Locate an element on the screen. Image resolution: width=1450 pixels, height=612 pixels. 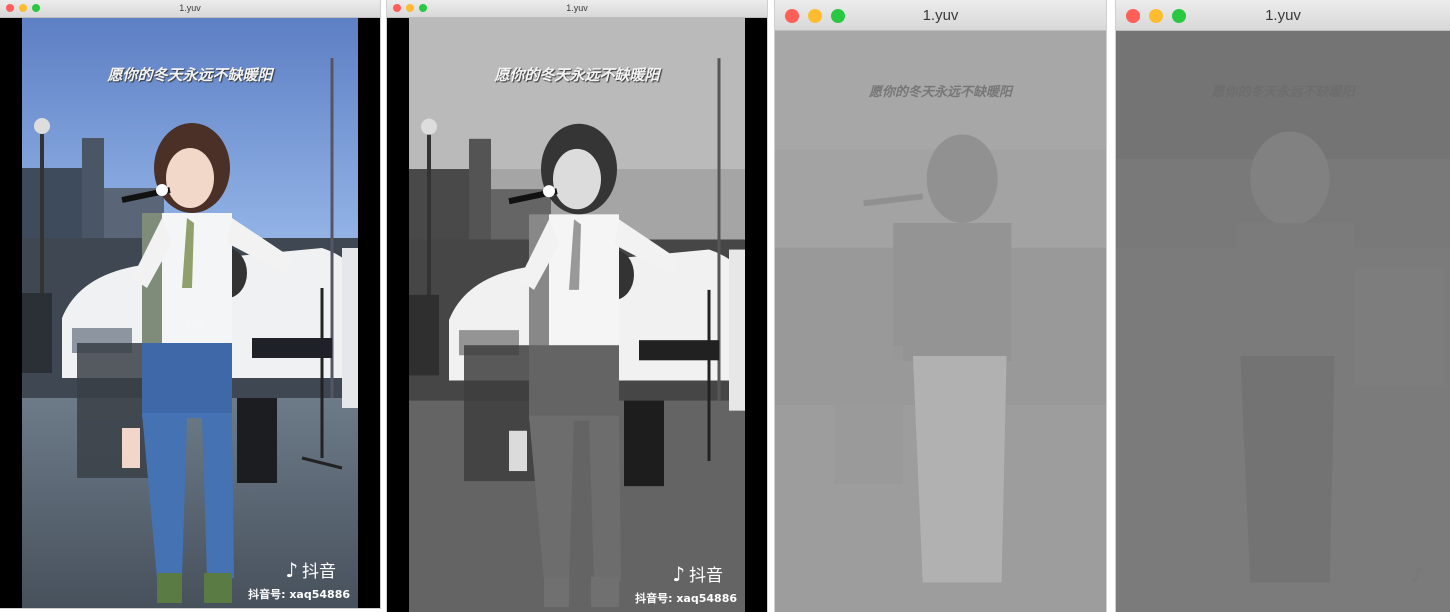
douyin-logo: ♪ is located at coordinates (1419, 574).